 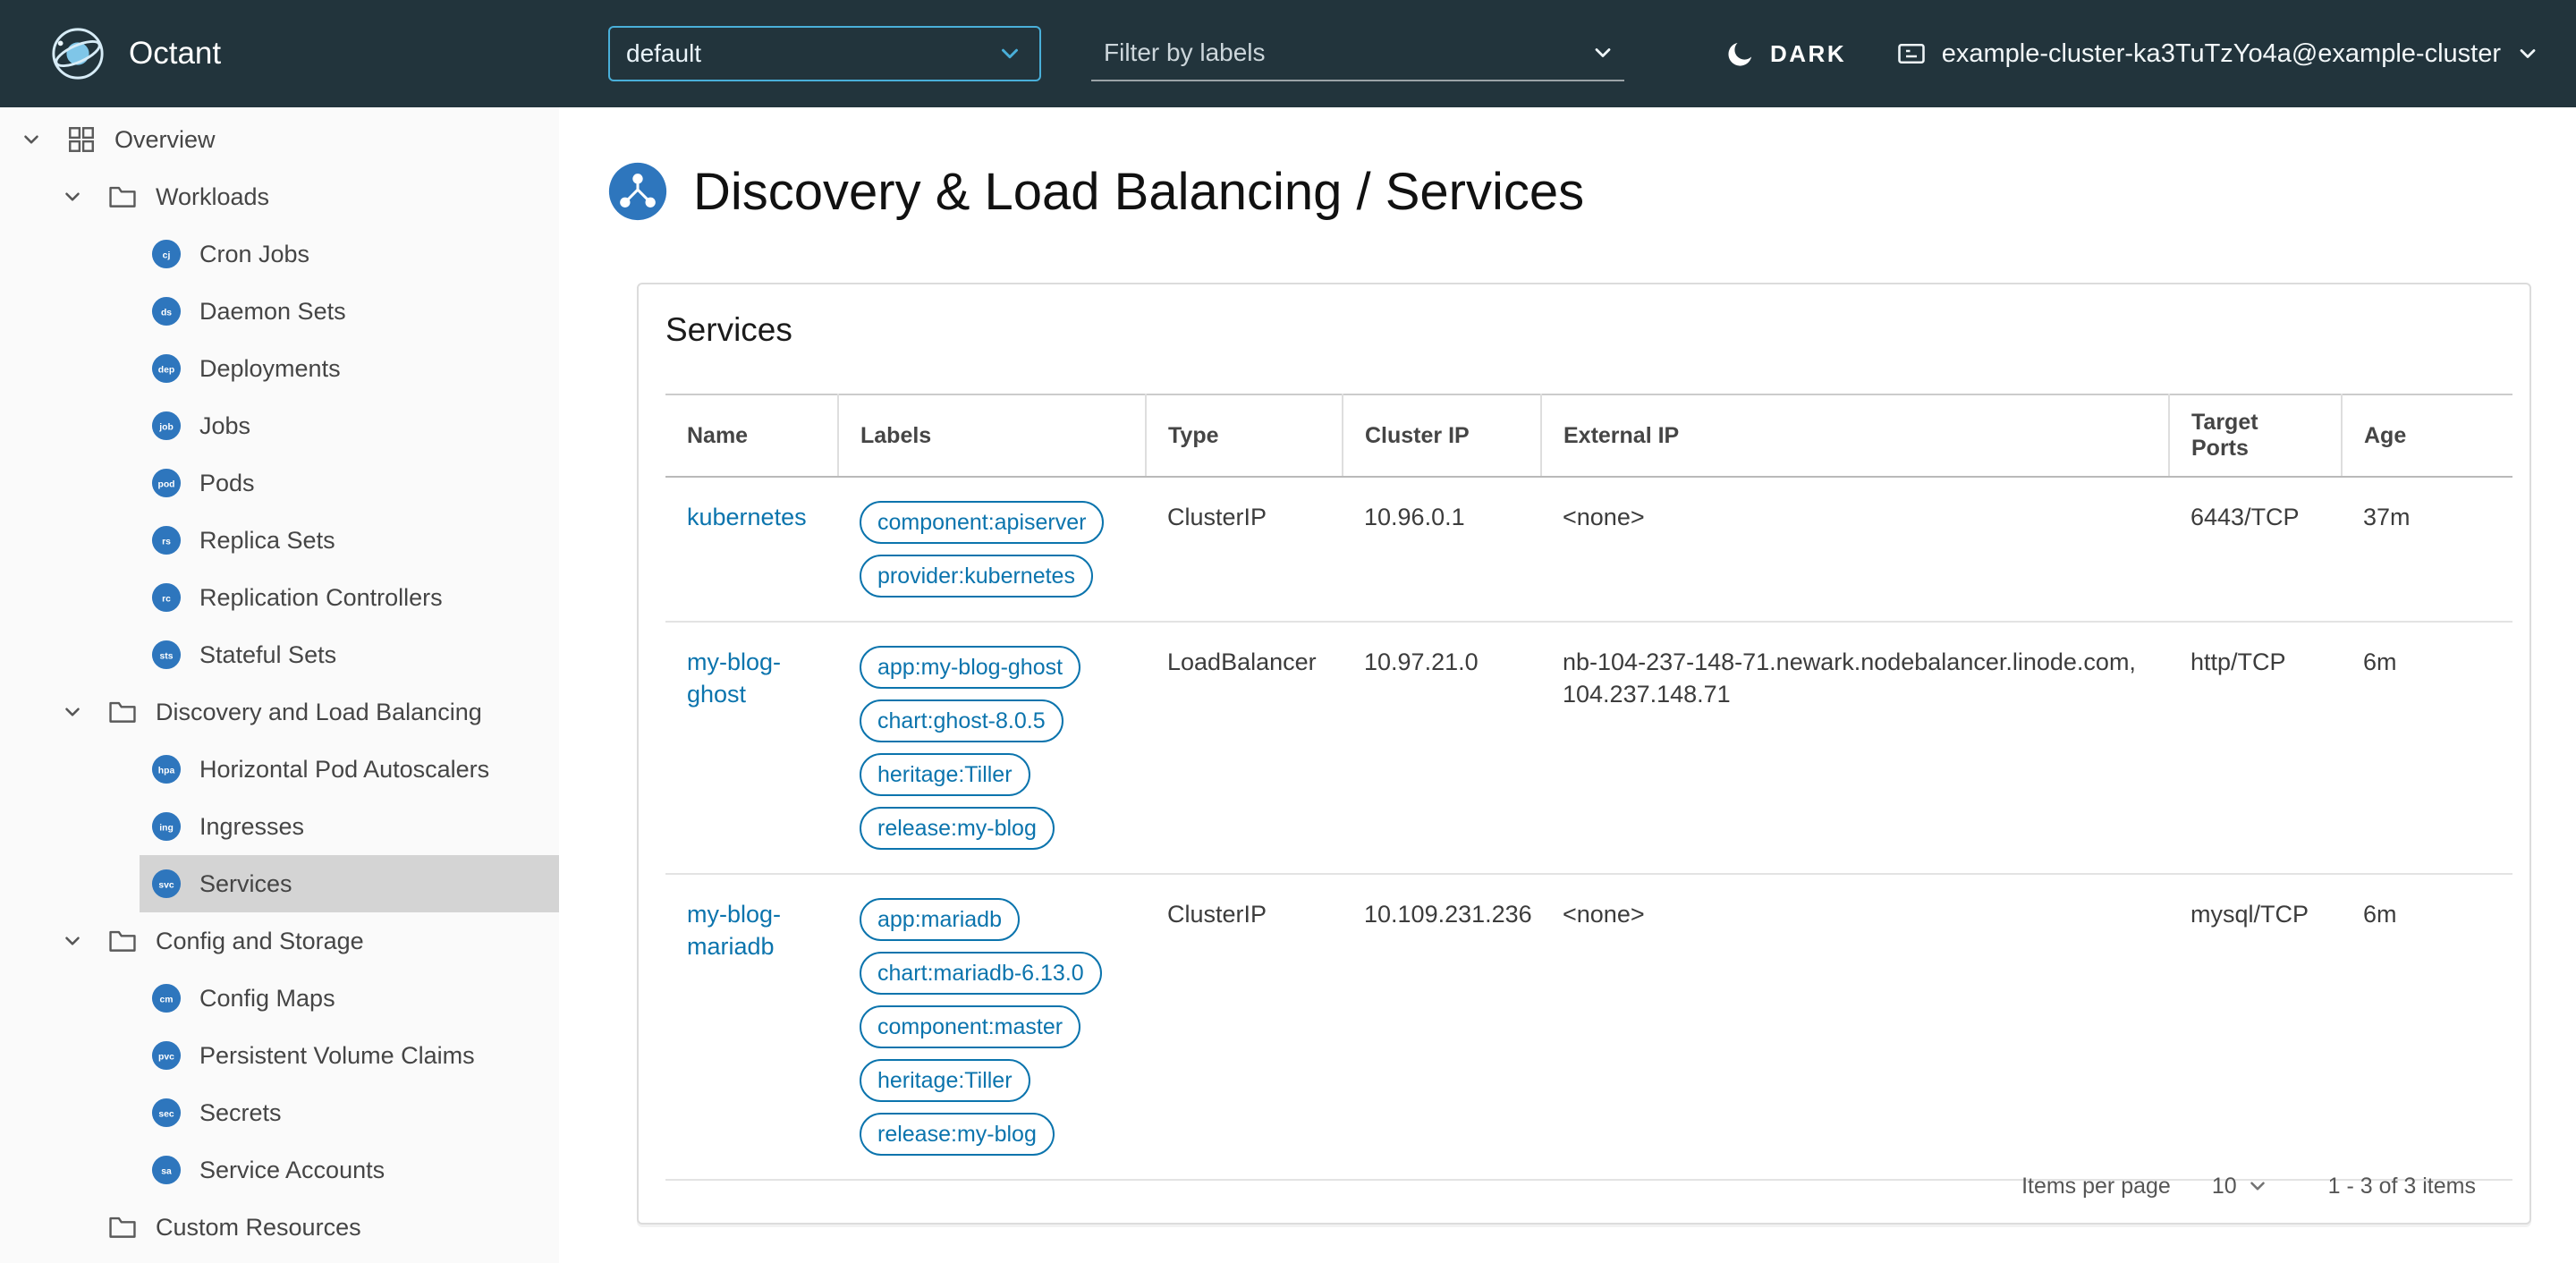 What do you see at coordinates (1442, 436) in the screenshot?
I see `column-header-cluster-ip: Cluster IP` at bounding box center [1442, 436].